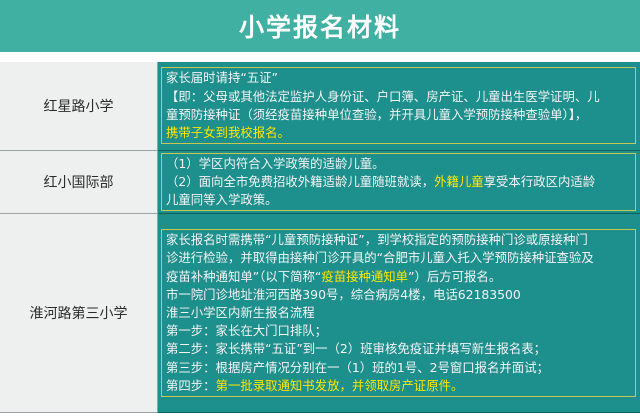  What do you see at coordinates (246, 330) in the screenshot?
I see `text-segment: 第一步：家长在大门口排队；` at bounding box center [246, 330].